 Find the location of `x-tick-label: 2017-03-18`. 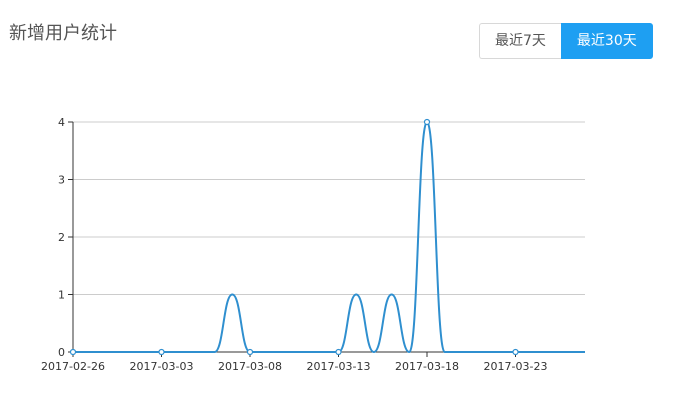

x-tick-label: 2017-03-18 is located at coordinates (427, 366).